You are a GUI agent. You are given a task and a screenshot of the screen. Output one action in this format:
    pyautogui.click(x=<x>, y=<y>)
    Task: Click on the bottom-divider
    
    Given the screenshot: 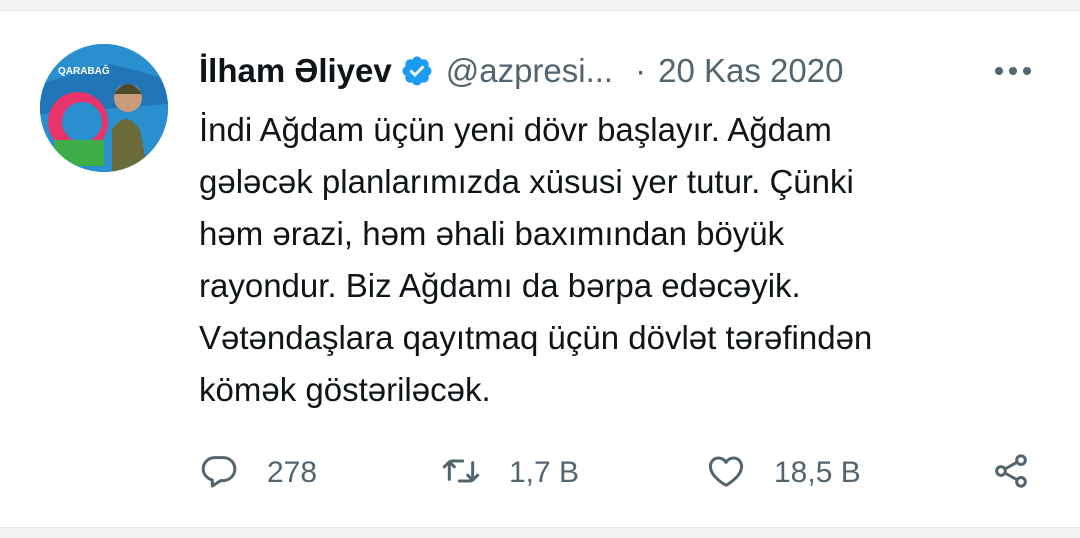 What is the action you would take?
    pyautogui.click(x=540, y=532)
    